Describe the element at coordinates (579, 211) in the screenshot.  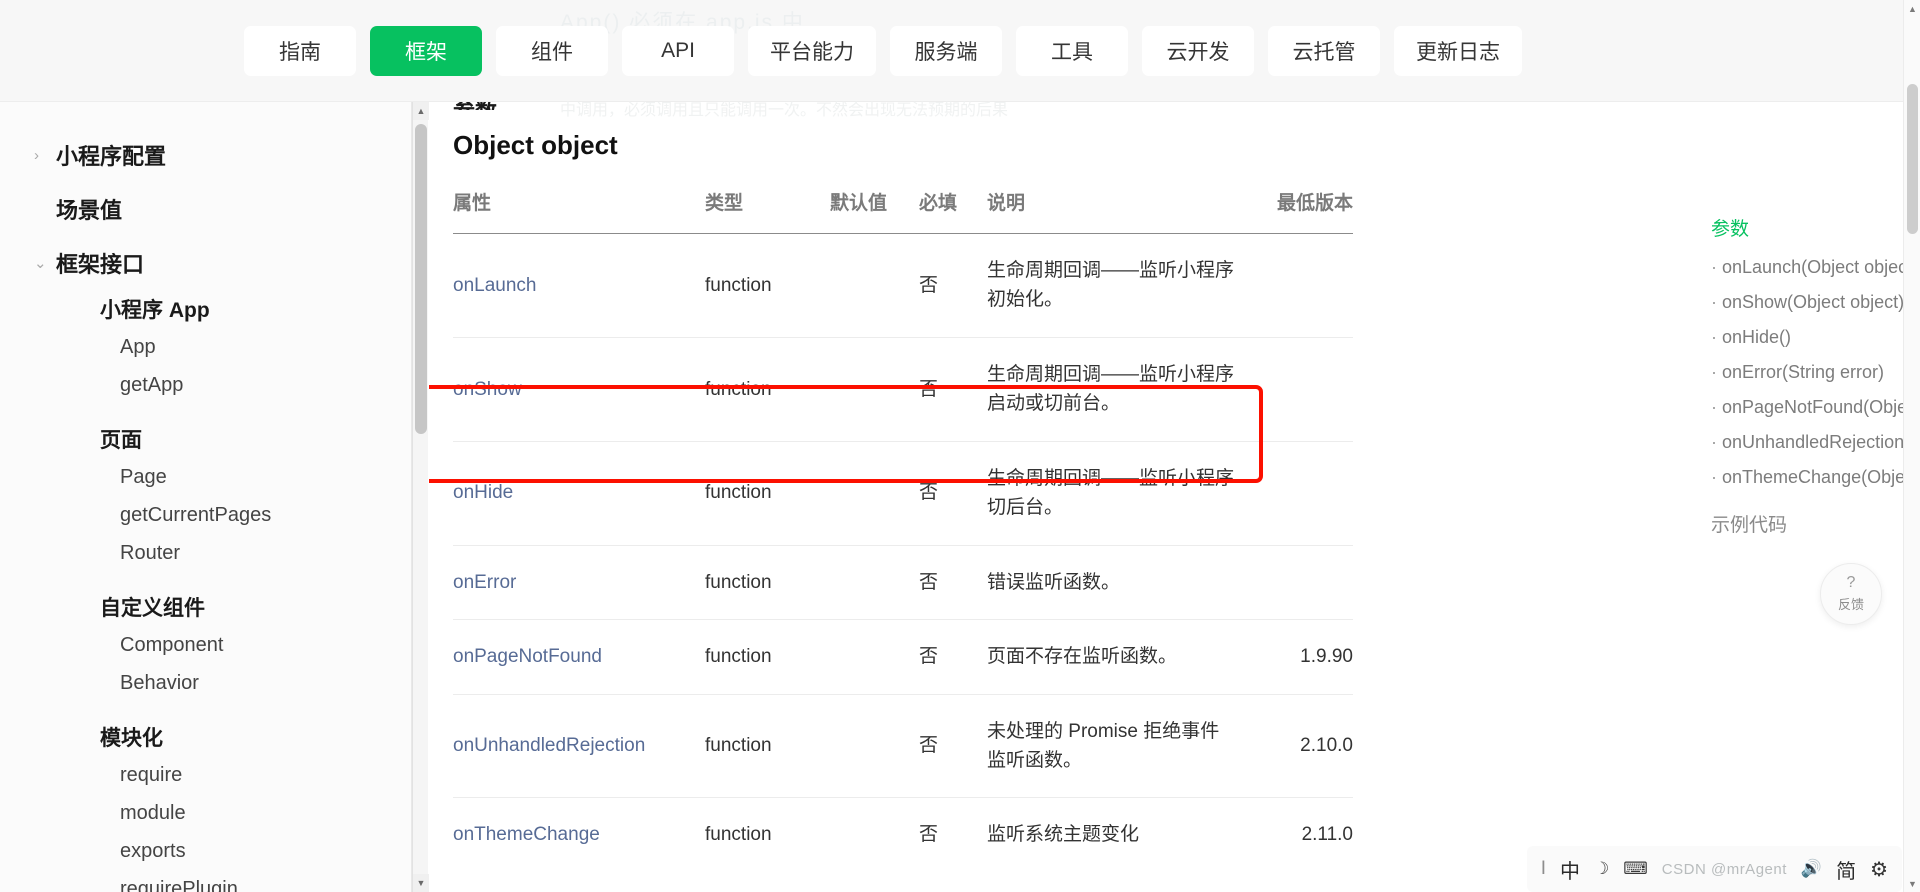
I see `column-header-attribute: 属性` at that location.